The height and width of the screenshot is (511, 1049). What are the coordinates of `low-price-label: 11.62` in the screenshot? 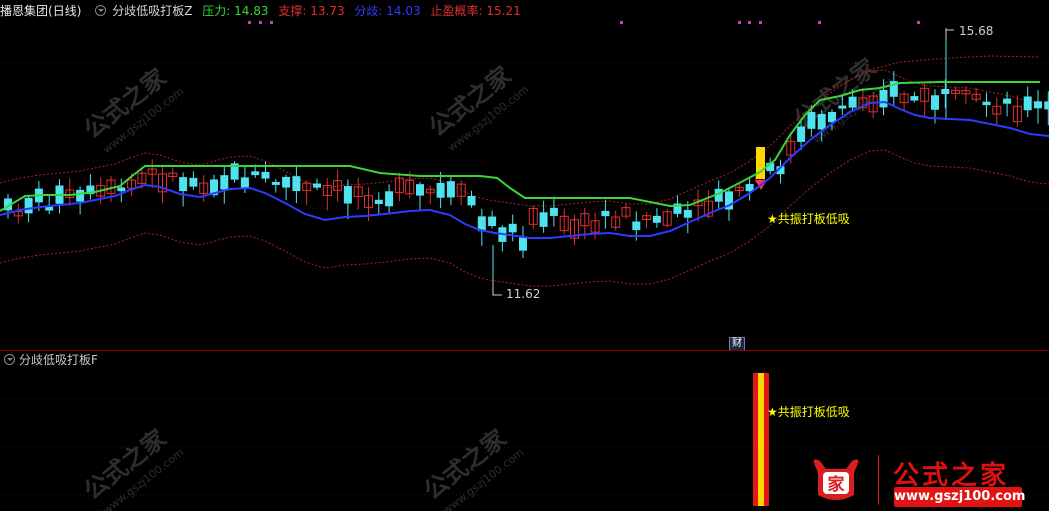 It's located at (523, 294).